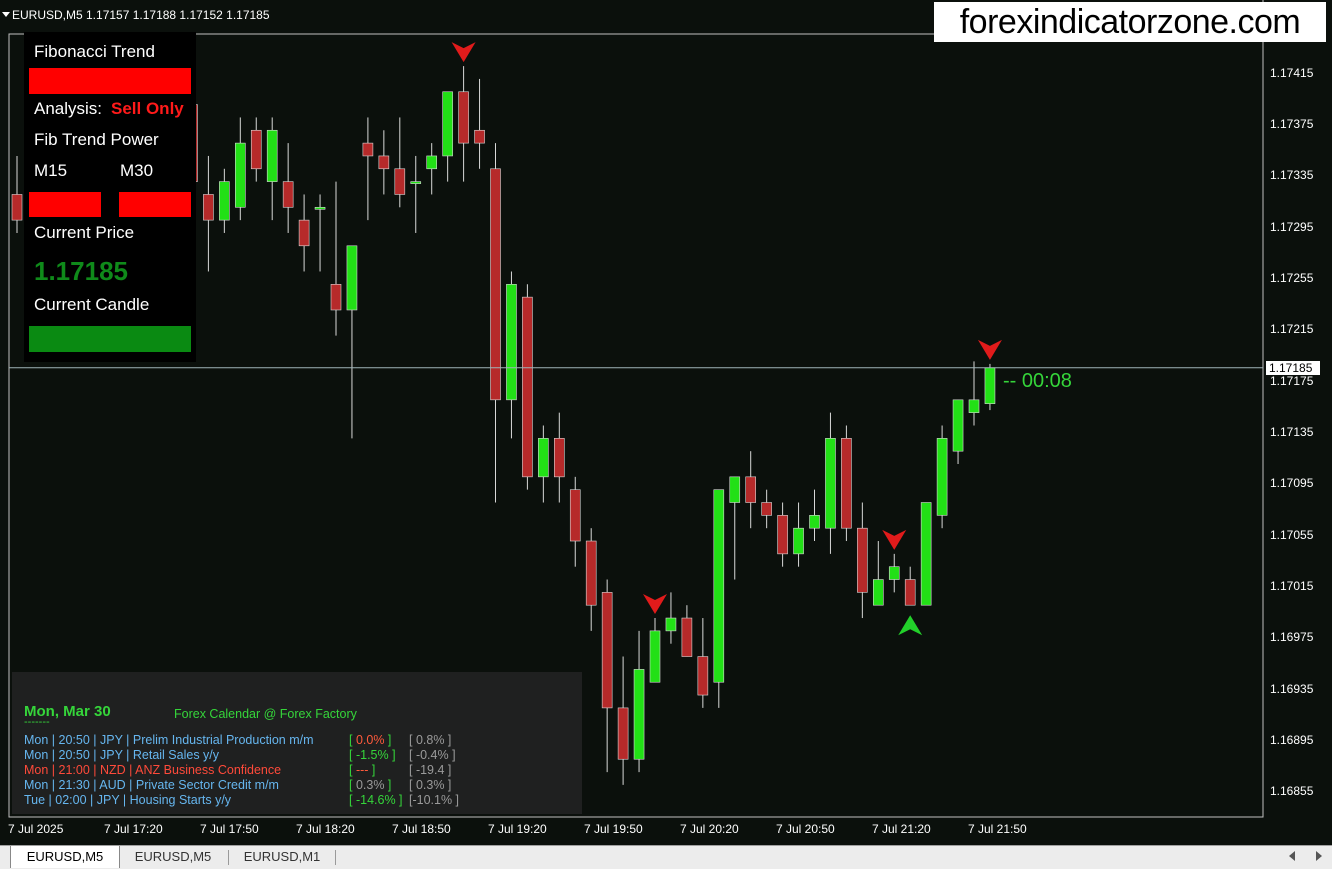  I want to click on tf-m15-label: M15, so click(51, 170).